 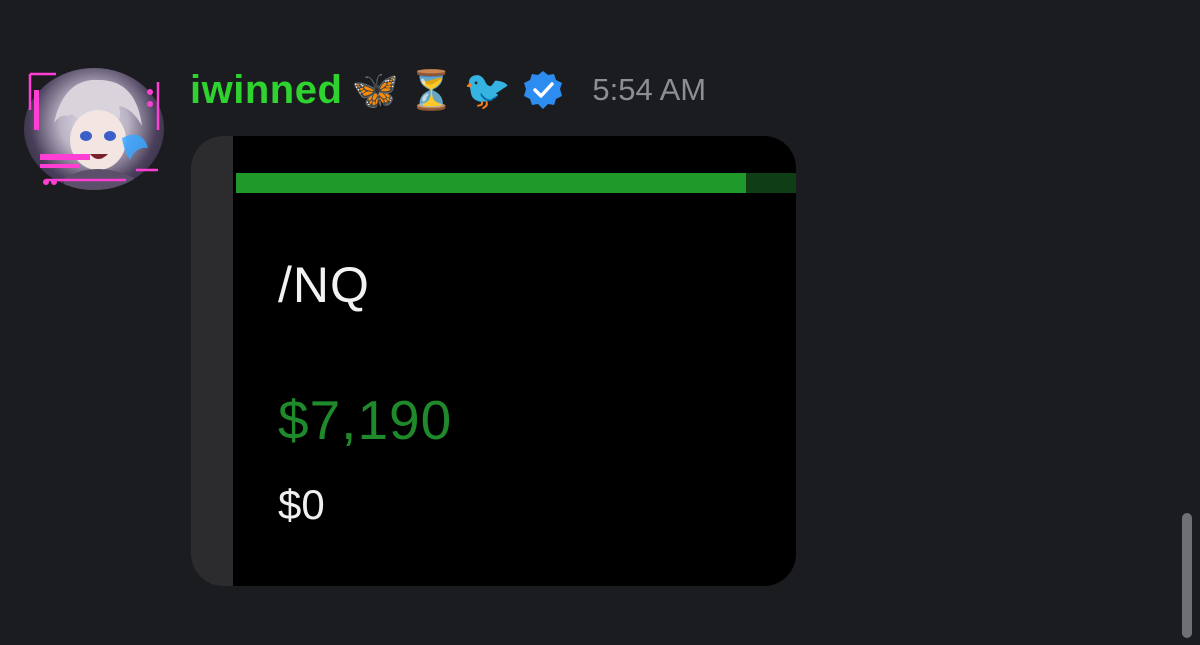 What do you see at coordinates (771, 183) in the screenshot?
I see `attachment-green-bar-dim` at bounding box center [771, 183].